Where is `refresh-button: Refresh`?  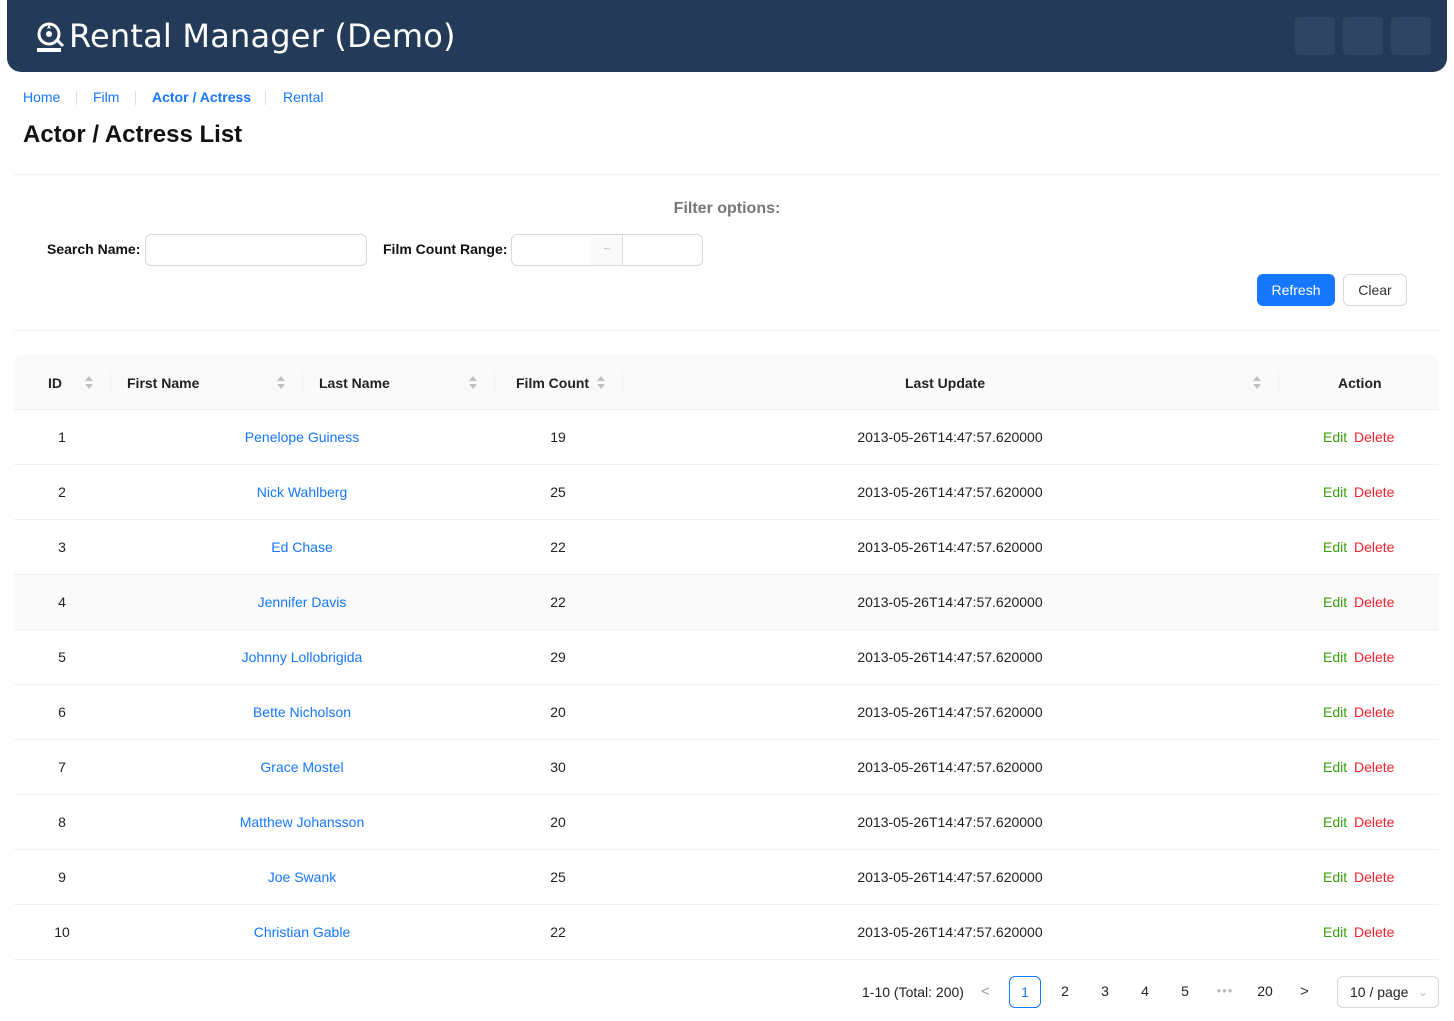 refresh-button: Refresh is located at coordinates (1296, 290).